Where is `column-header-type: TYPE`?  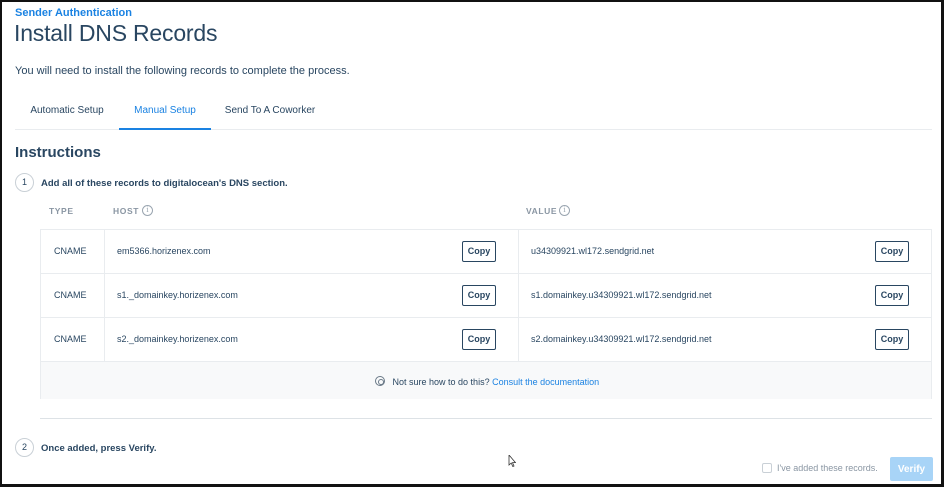 column-header-type: TYPE is located at coordinates (61, 211).